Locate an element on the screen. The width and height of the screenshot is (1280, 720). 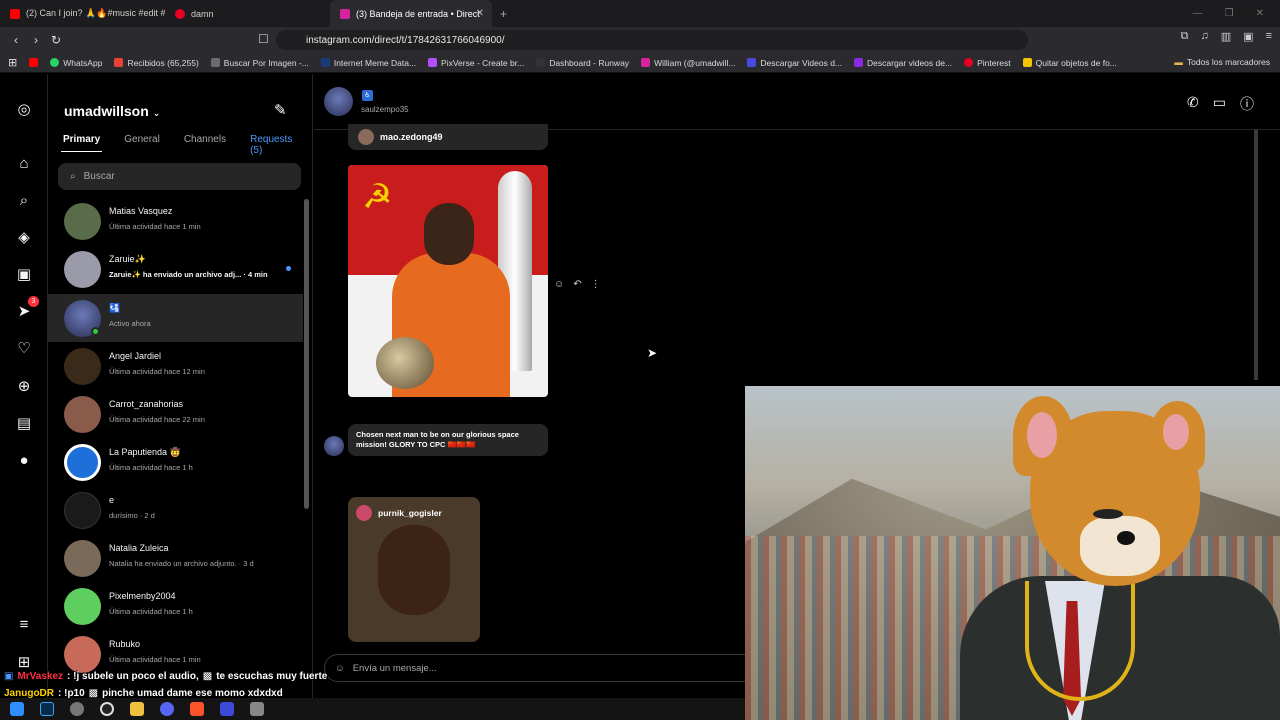
bookmark-0: WhatsApp is located at coordinates (76, 63).